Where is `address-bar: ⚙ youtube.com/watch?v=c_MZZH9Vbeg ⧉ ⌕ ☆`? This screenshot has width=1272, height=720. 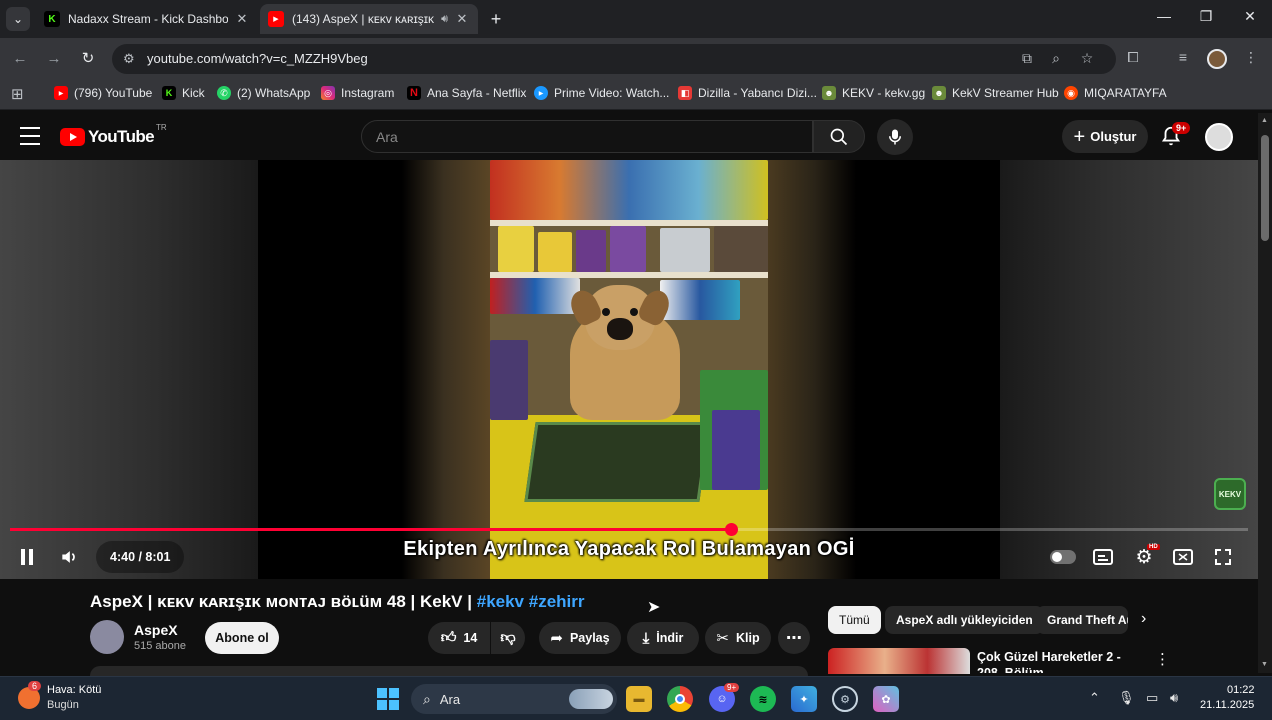
address-bar: ⚙ youtube.com/watch?v=c_MZZH9Vbeg ⧉ ⌕ ☆ is located at coordinates (614, 59).